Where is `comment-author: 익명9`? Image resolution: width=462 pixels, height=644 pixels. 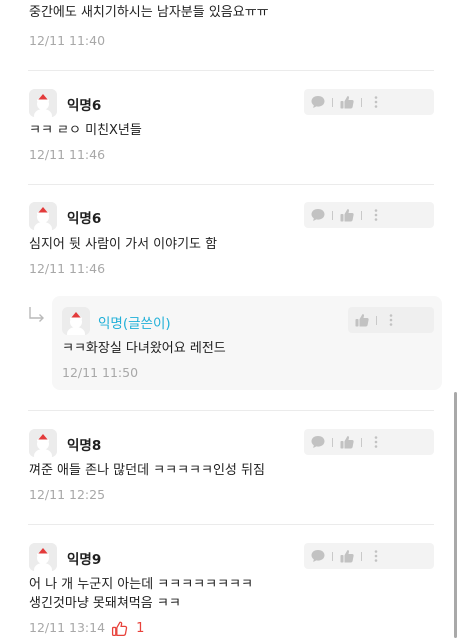
comment-author: 익명9 is located at coordinates (84, 558).